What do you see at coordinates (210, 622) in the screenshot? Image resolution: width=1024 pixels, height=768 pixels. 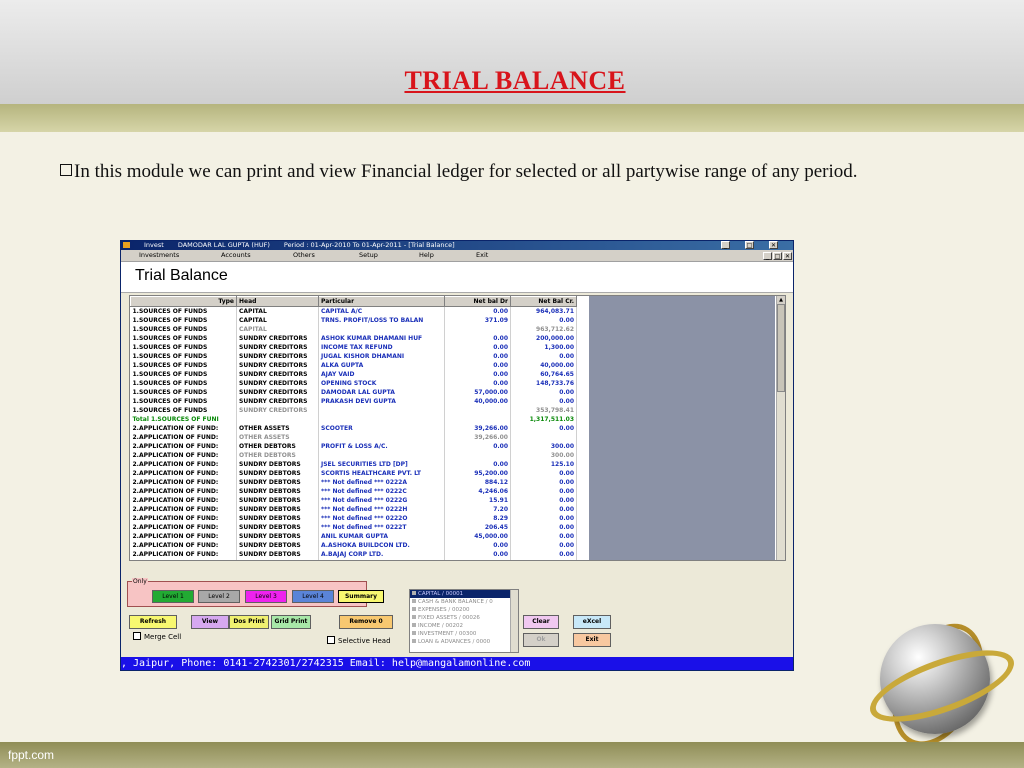 I see `view-button: View` at bounding box center [210, 622].